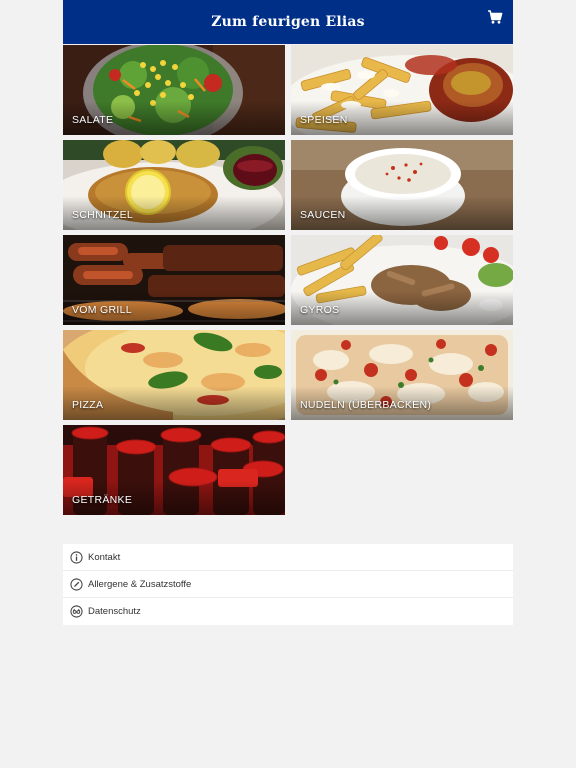  Describe the element at coordinates (174, 90) in the screenshot. I see `category-tile-salate: SALATE` at that location.